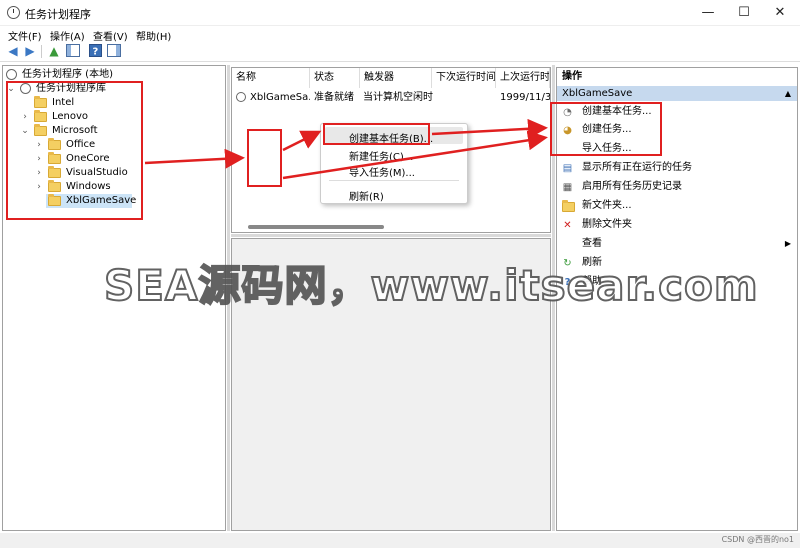 This screenshot has width=800, height=548. What do you see at coordinates (302, 141) in the screenshot?
I see `arrow-click-to-menu` at bounding box center [302, 141].